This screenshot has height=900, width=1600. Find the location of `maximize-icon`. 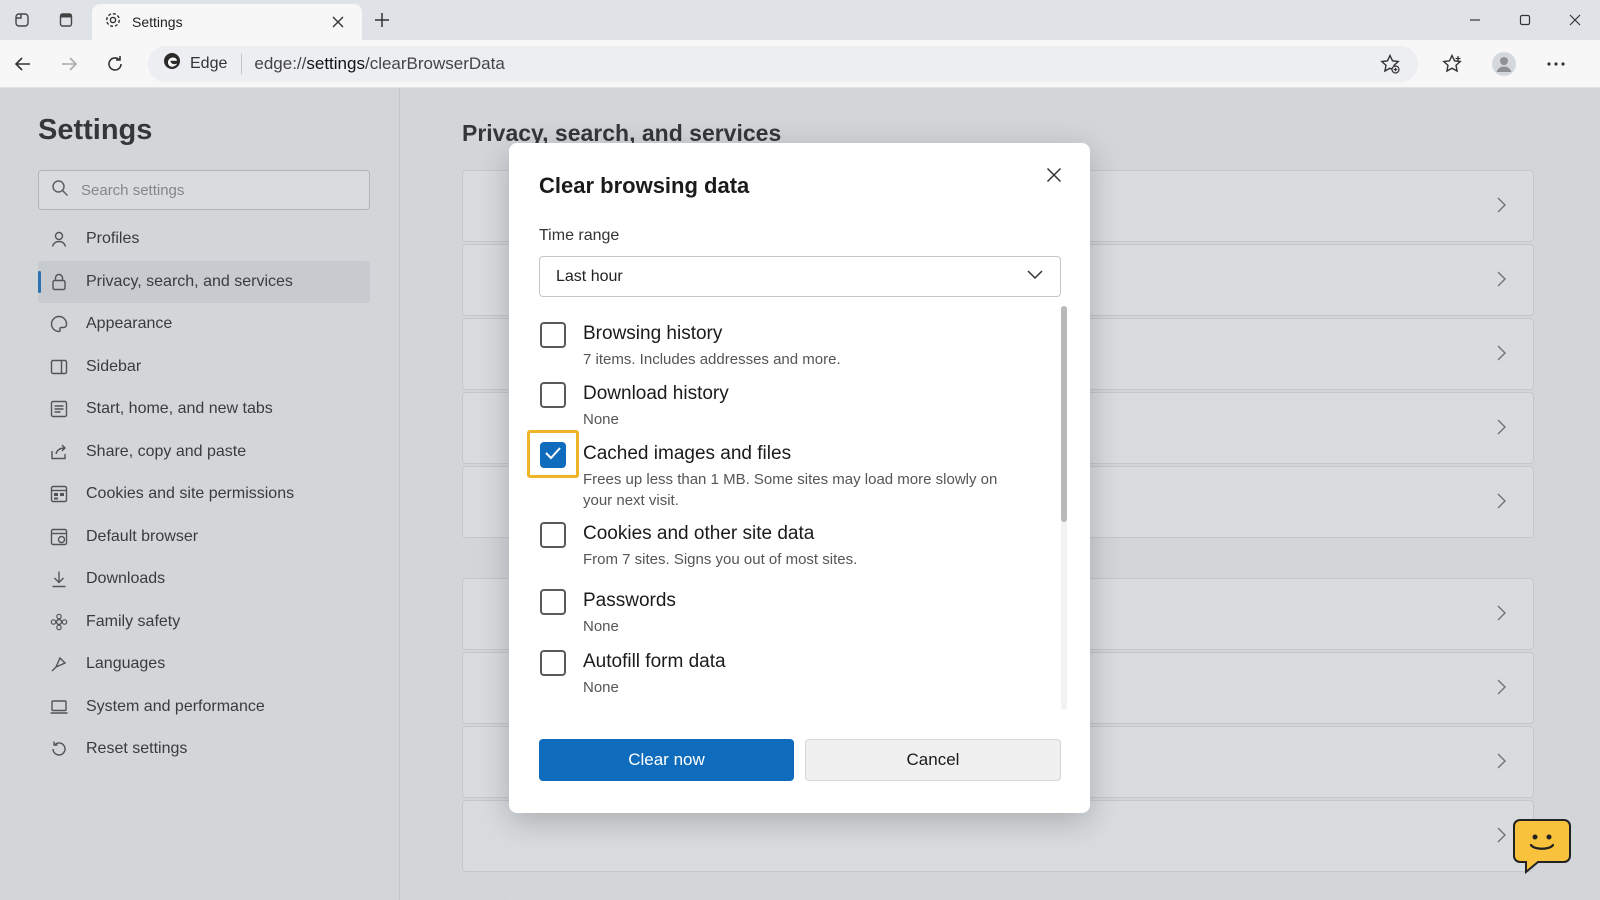

maximize-icon is located at coordinates (1525, 20).